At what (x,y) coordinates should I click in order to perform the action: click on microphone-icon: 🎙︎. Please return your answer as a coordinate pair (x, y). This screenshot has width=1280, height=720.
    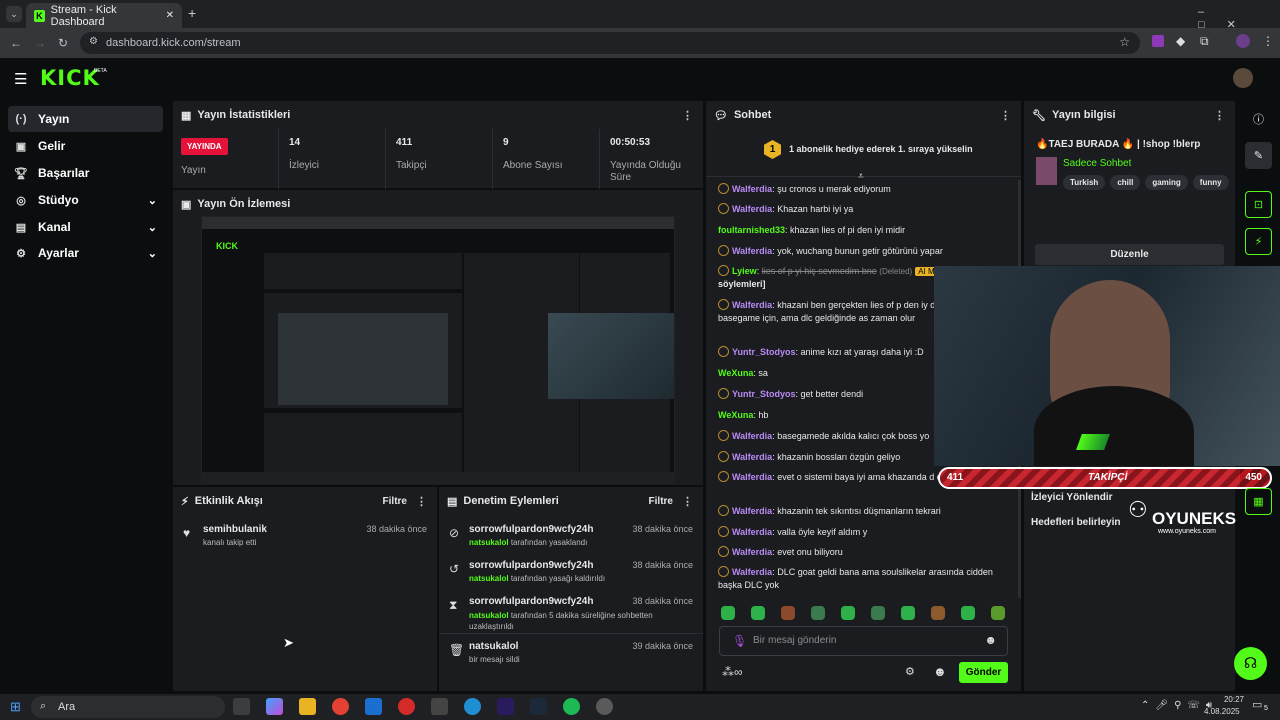
    Looking at the image, I should click on (739, 641).